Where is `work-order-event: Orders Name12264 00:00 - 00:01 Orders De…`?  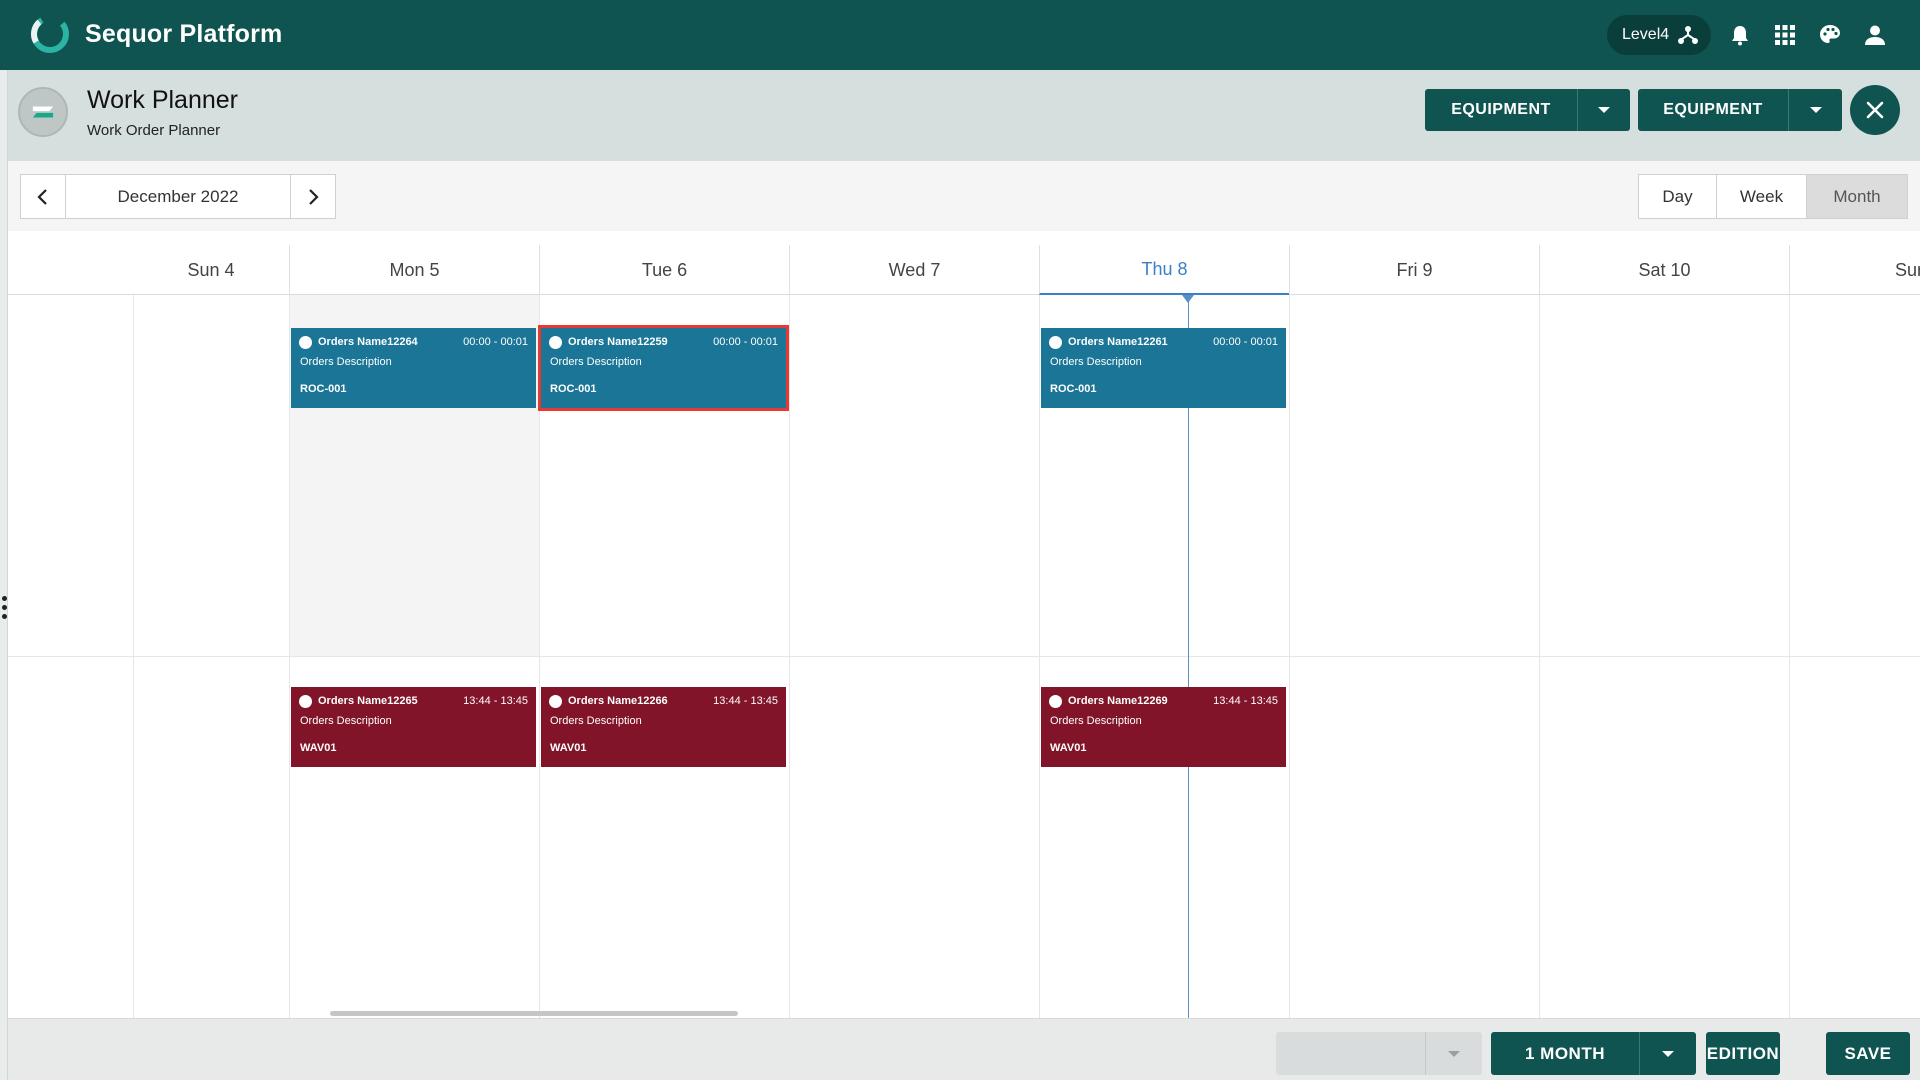
work-order-event: Orders Name12264 00:00 - 00:01 Orders De… is located at coordinates (413, 368).